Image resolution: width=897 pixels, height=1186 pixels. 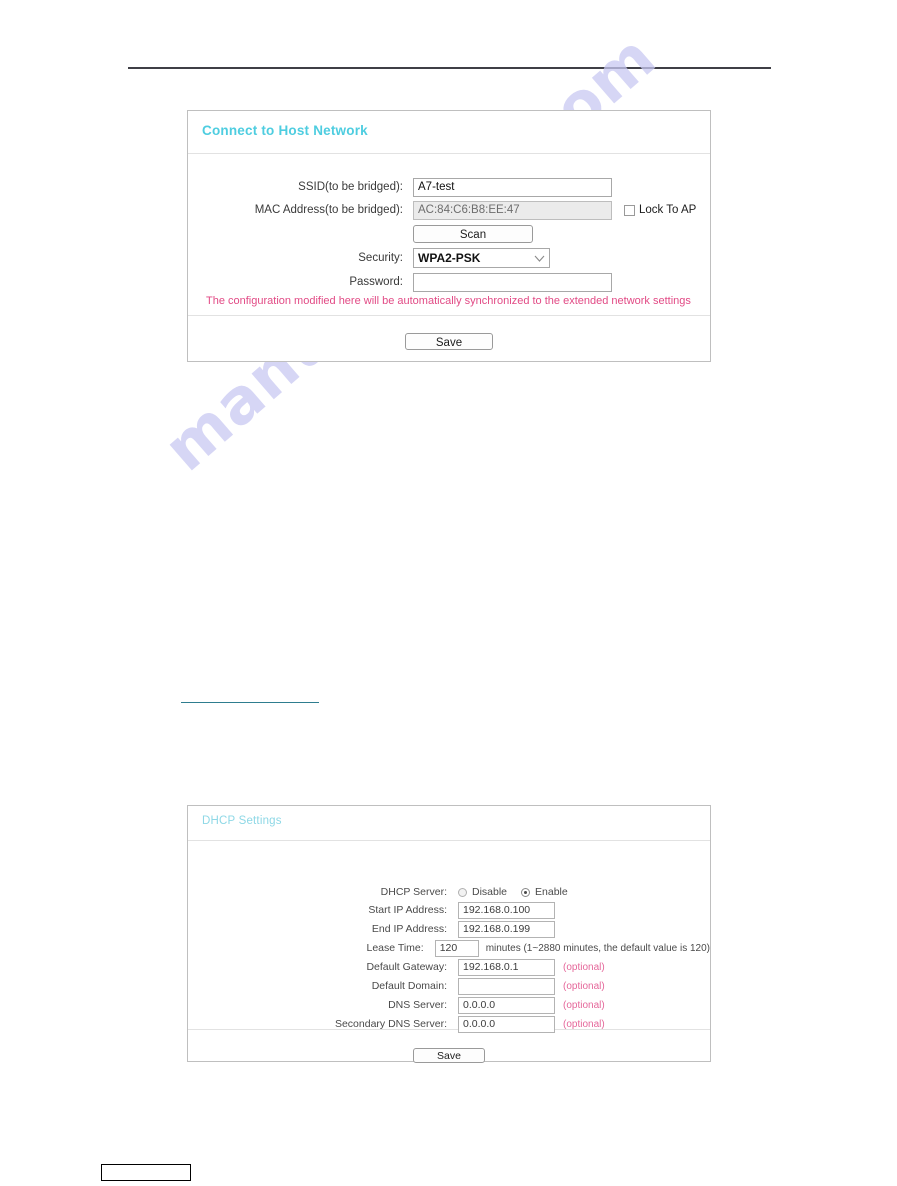 I want to click on password-row: Password:, so click(x=449, y=282).